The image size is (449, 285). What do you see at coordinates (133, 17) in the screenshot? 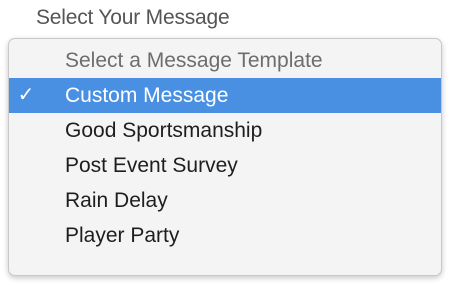
I see `field-label: Select Your Message` at bounding box center [133, 17].